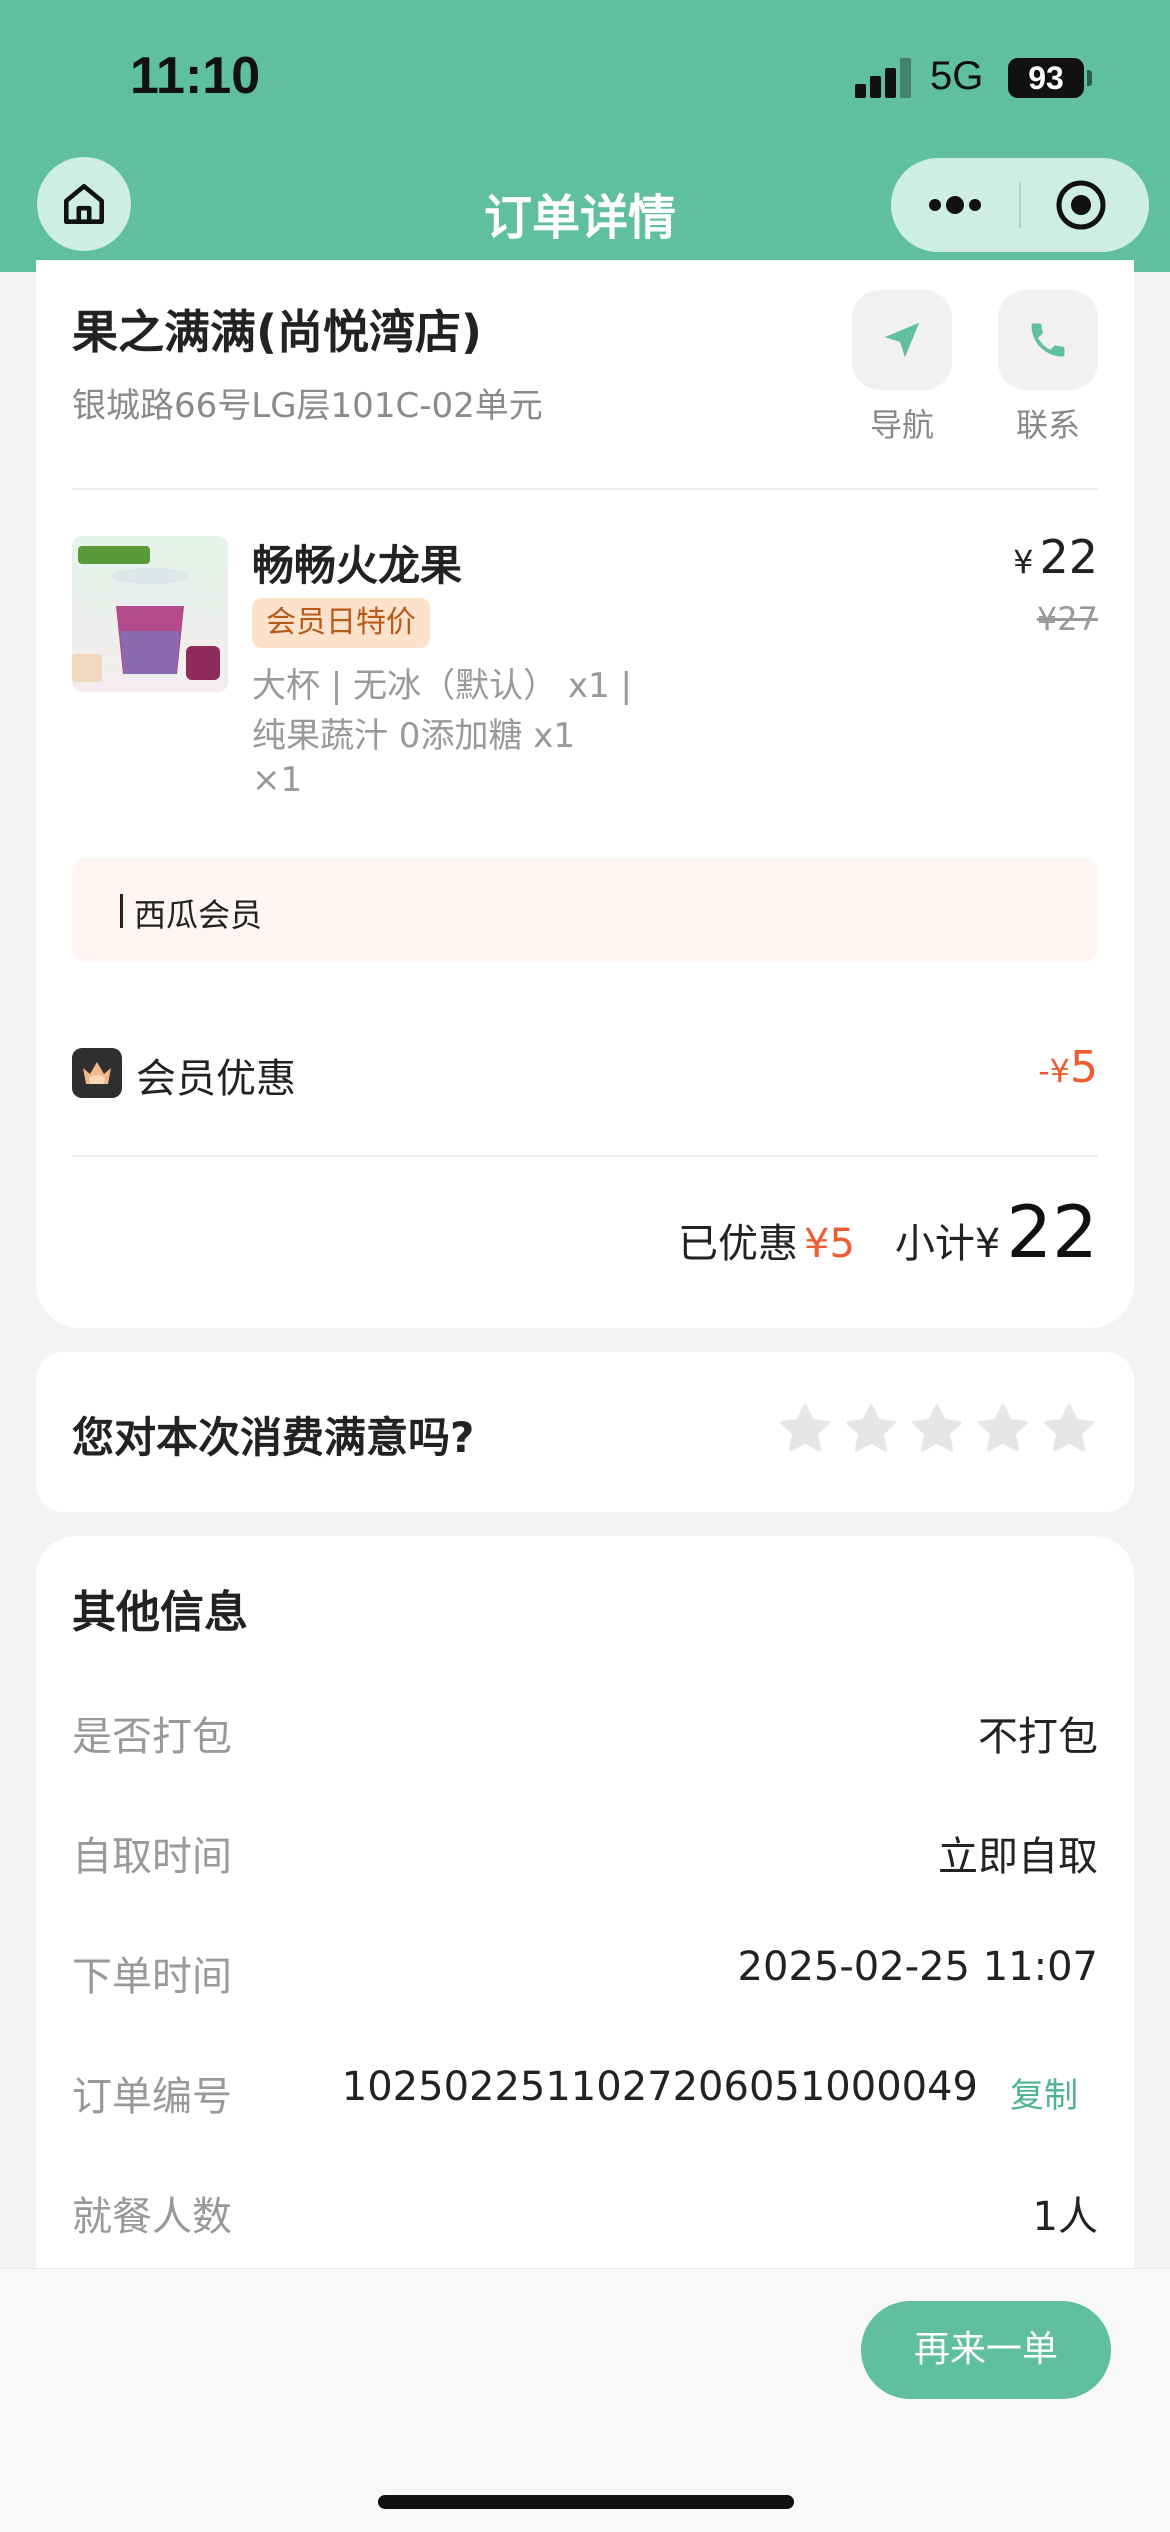 The width and height of the screenshot is (1170, 2532). What do you see at coordinates (152, 1977) in the screenshot?
I see `info-label: 下单时间` at bounding box center [152, 1977].